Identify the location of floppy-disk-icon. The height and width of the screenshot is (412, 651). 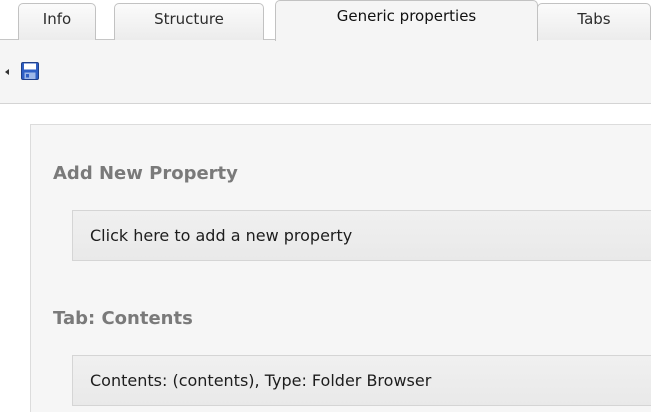
(30, 71).